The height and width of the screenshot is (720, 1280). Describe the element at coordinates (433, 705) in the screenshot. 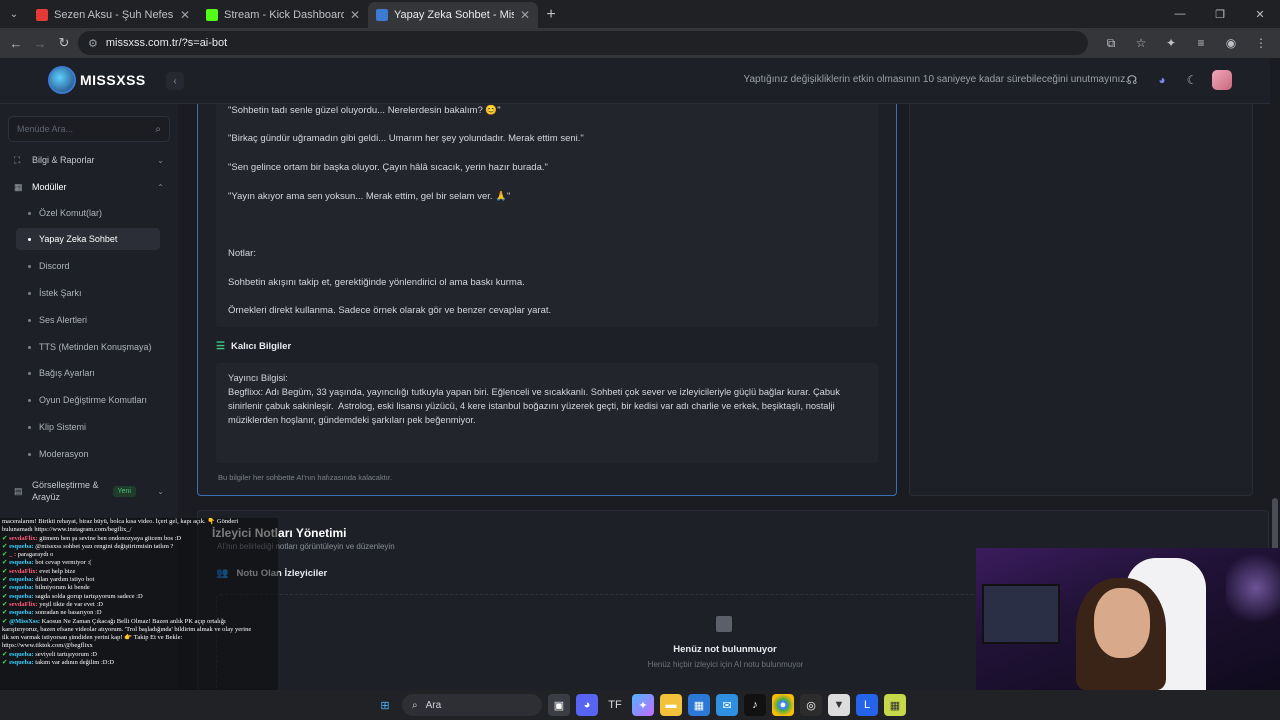

I see `taskbar-search-label: Ara` at that location.